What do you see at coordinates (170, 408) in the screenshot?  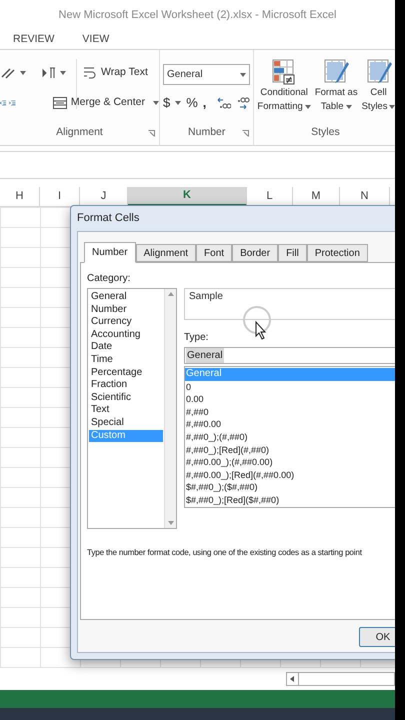 I see `scrollbar` at bounding box center [170, 408].